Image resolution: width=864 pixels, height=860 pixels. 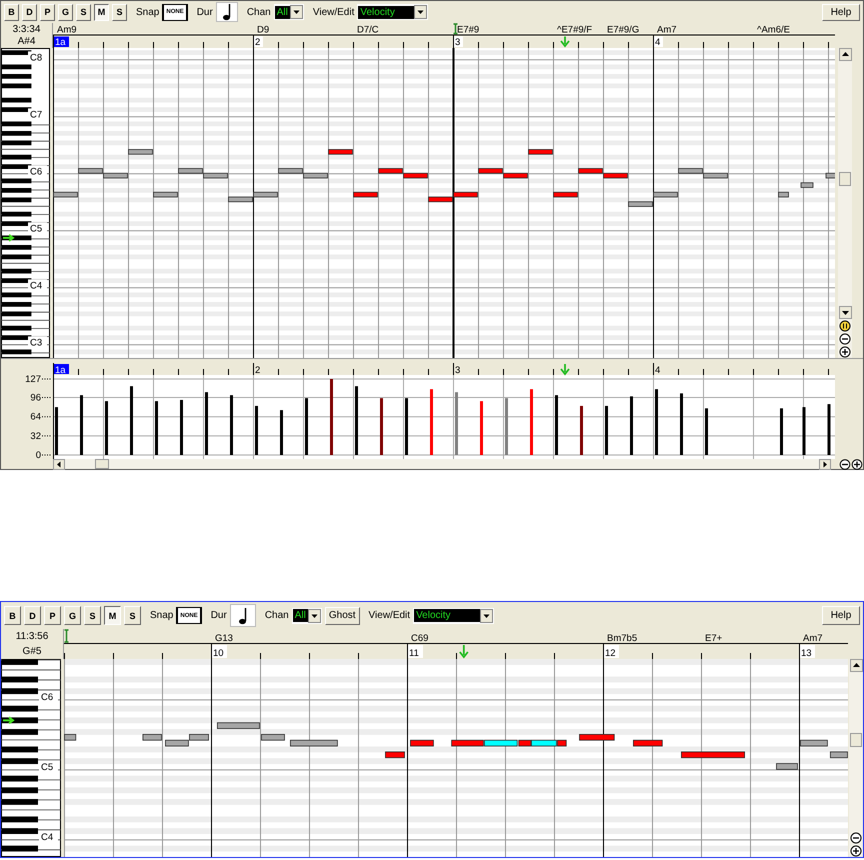 I want to click on octave-label: C4, so click(x=37, y=285).